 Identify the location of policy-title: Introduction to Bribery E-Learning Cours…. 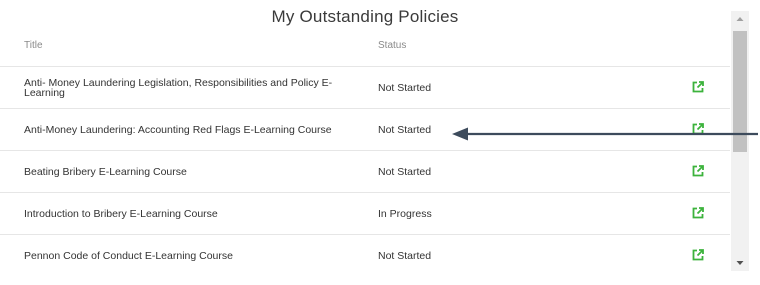
(121, 213).